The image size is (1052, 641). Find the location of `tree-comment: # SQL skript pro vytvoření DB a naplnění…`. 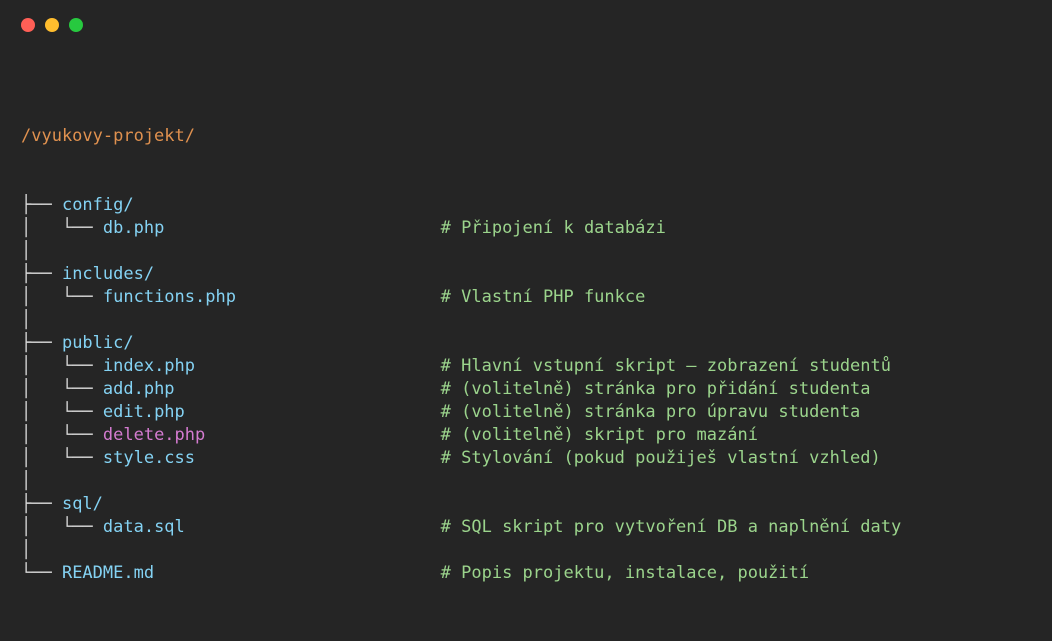

tree-comment: # SQL skript pro vytvoření DB a naplnění… is located at coordinates (671, 527).